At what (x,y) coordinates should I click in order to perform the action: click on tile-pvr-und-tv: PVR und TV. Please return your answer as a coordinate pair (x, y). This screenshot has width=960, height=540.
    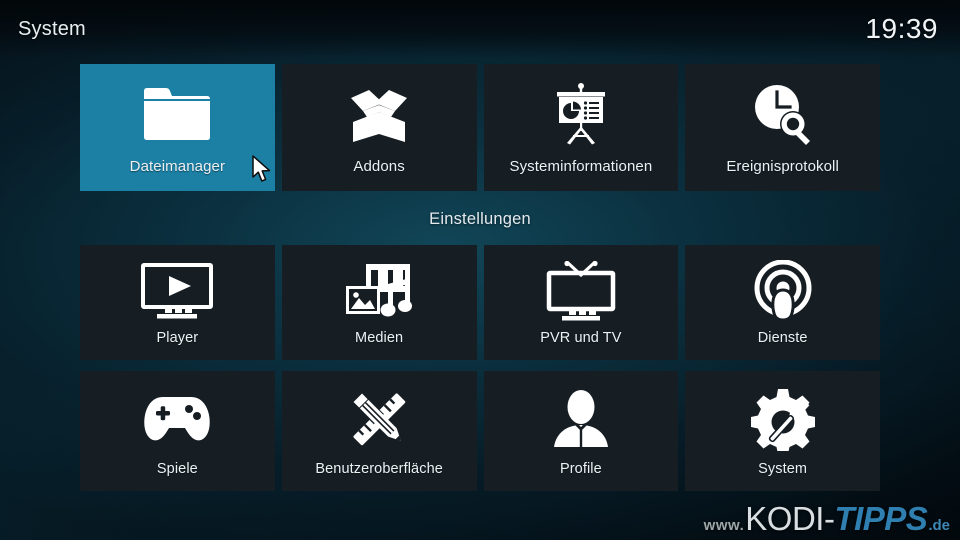
    Looking at the image, I should click on (581, 302).